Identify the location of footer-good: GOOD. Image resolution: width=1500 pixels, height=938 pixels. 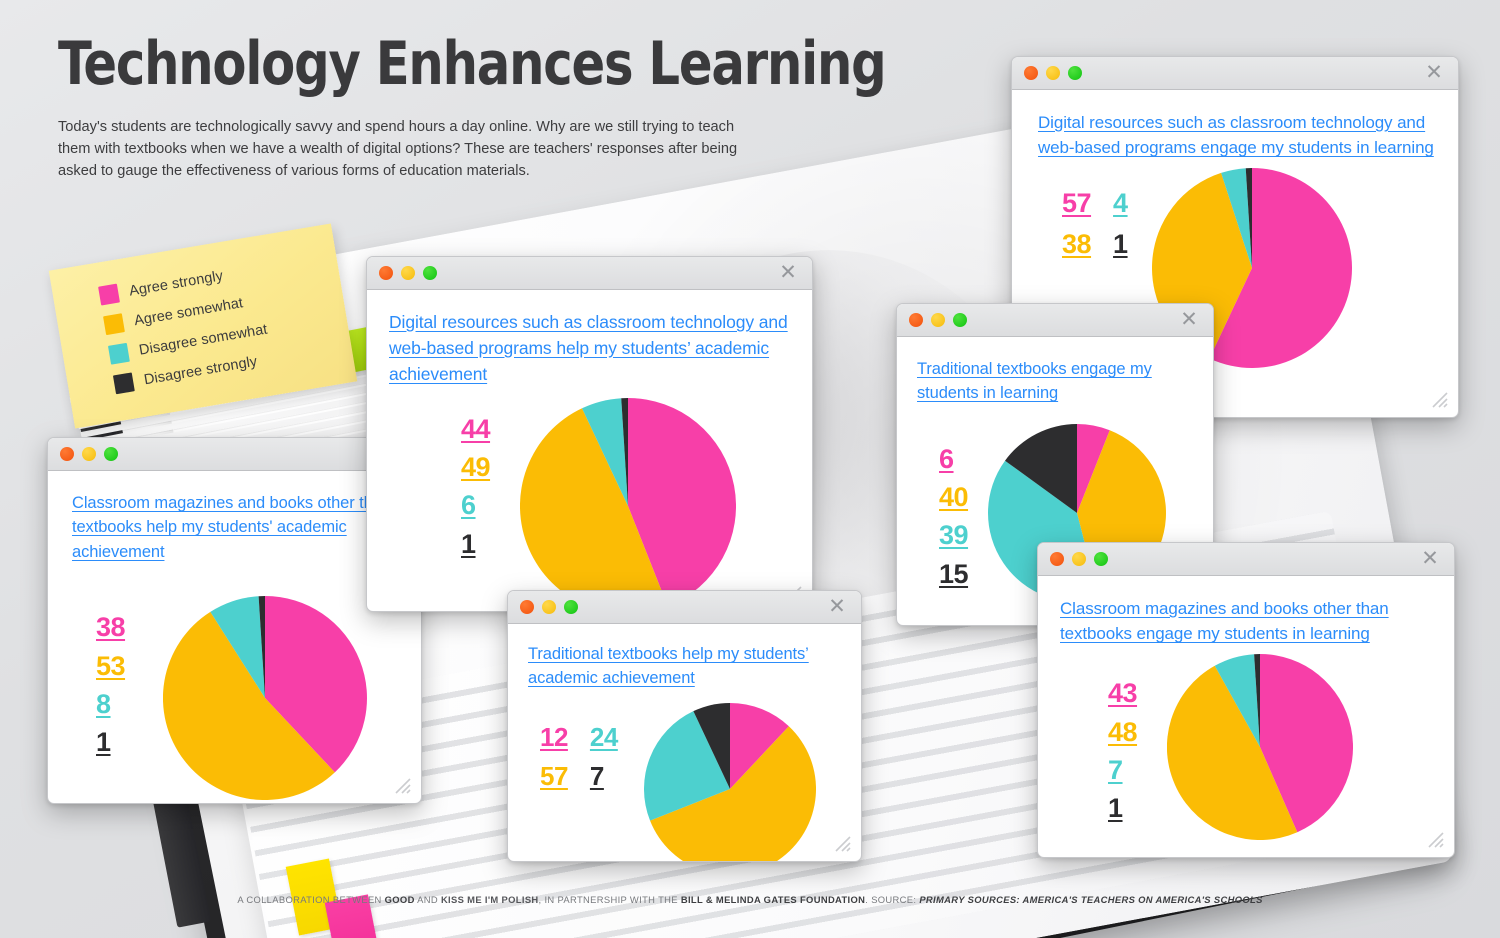
(399, 899).